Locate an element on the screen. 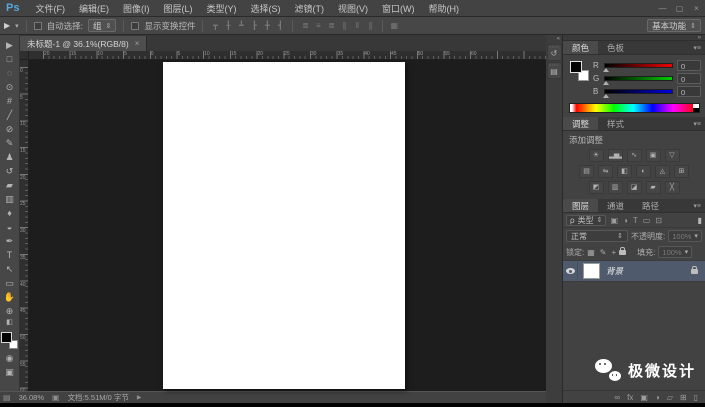 The image size is (705, 407). menu-item: 图像(I) is located at coordinates (136, 8).